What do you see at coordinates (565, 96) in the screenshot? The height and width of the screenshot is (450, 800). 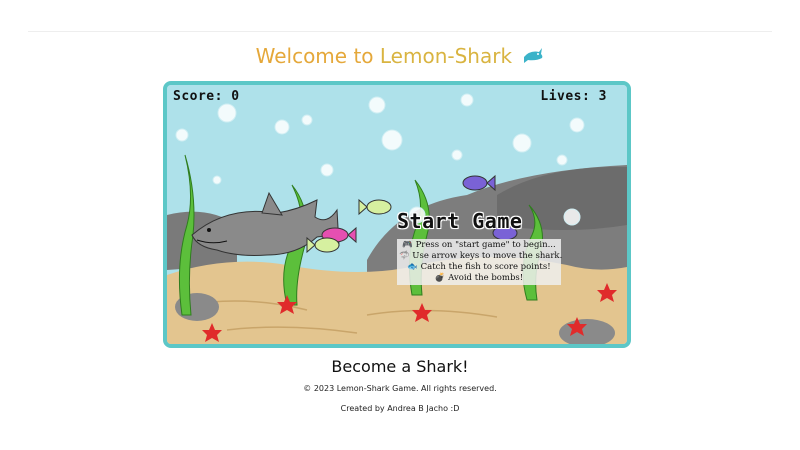 I see `lives-label: Lives:` at bounding box center [565, 96].